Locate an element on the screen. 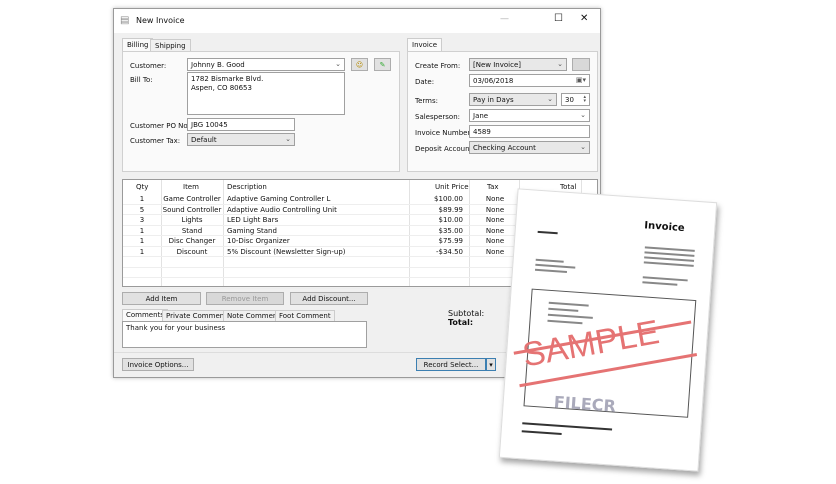 The height and width of the screenshot is (484, 836). cell-unit-price: $100.00 is located at coordinates (448, 199).